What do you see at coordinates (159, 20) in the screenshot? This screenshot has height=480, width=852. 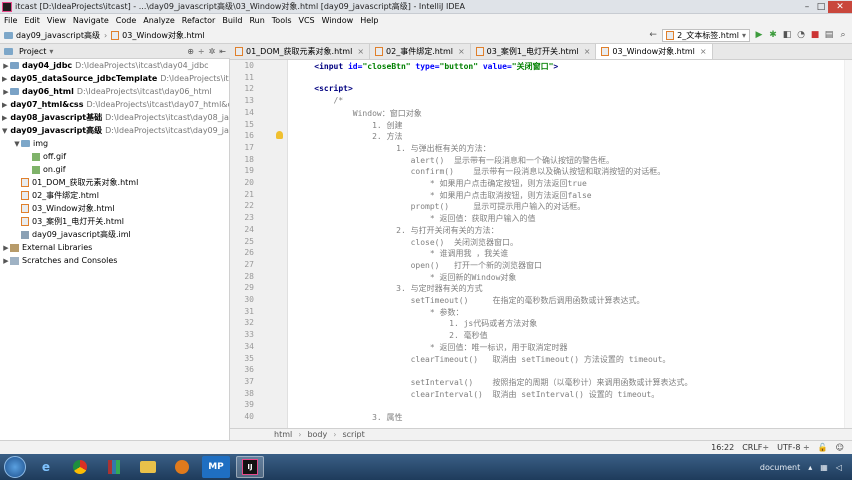 I see `menu-analyze: Analyze` at bounding box center [159, 20].